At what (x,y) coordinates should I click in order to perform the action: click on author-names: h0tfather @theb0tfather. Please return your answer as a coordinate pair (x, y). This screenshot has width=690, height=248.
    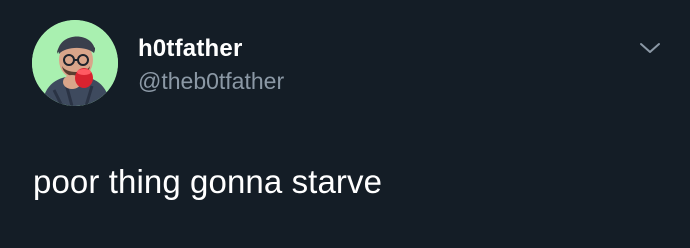
    Looking at the image, I should click on (211, 65).